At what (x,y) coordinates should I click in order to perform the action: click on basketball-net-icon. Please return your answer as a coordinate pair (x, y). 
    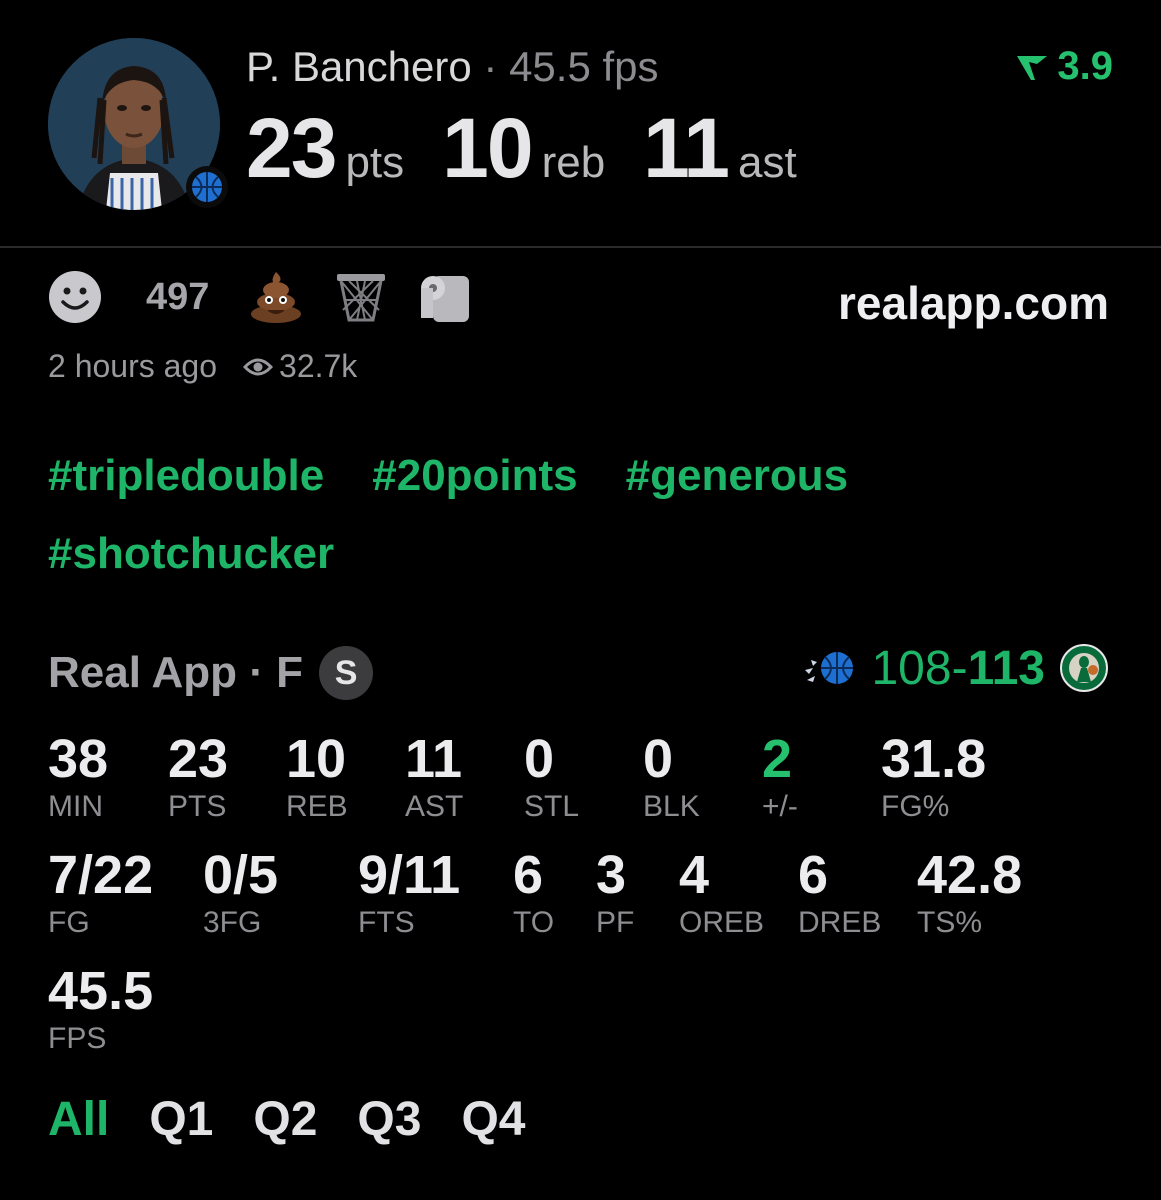
    Looking at the image, I should click on (361, 297).